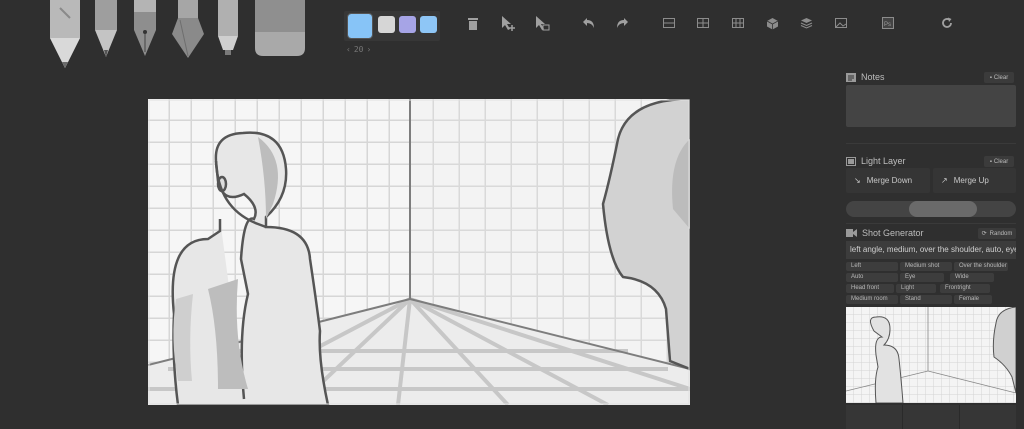 The image size is (1024, 429). What do you see at coordinates (428, 24) in the screenshot?
I see `color-swatch-blue` at bounding box center [428, 24].